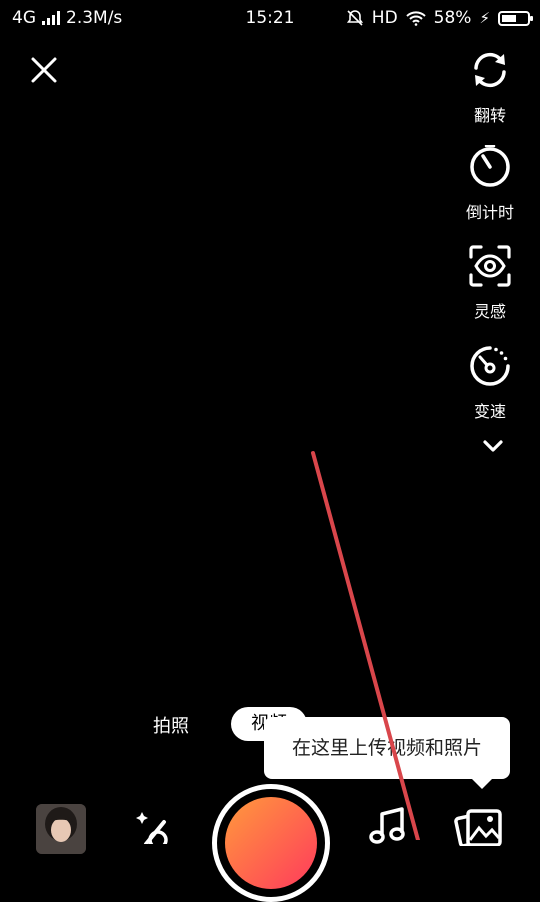 This screenshot has height=902, width=540. Describe the element at coordinates (490, 266) in the screenshot. I see `eye-scan-icon` at that location.